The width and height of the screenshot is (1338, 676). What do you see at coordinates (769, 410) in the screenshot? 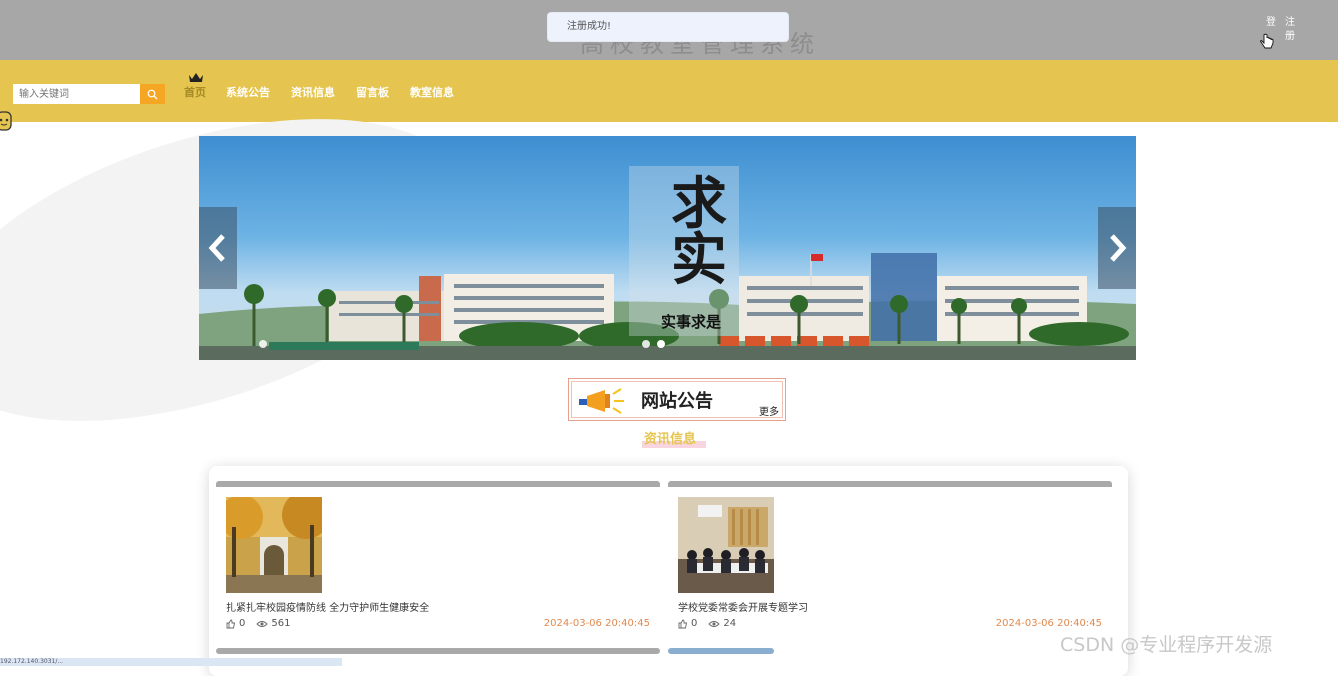
I see `notice-more-link: 更多` at bounding box center [769, 410].